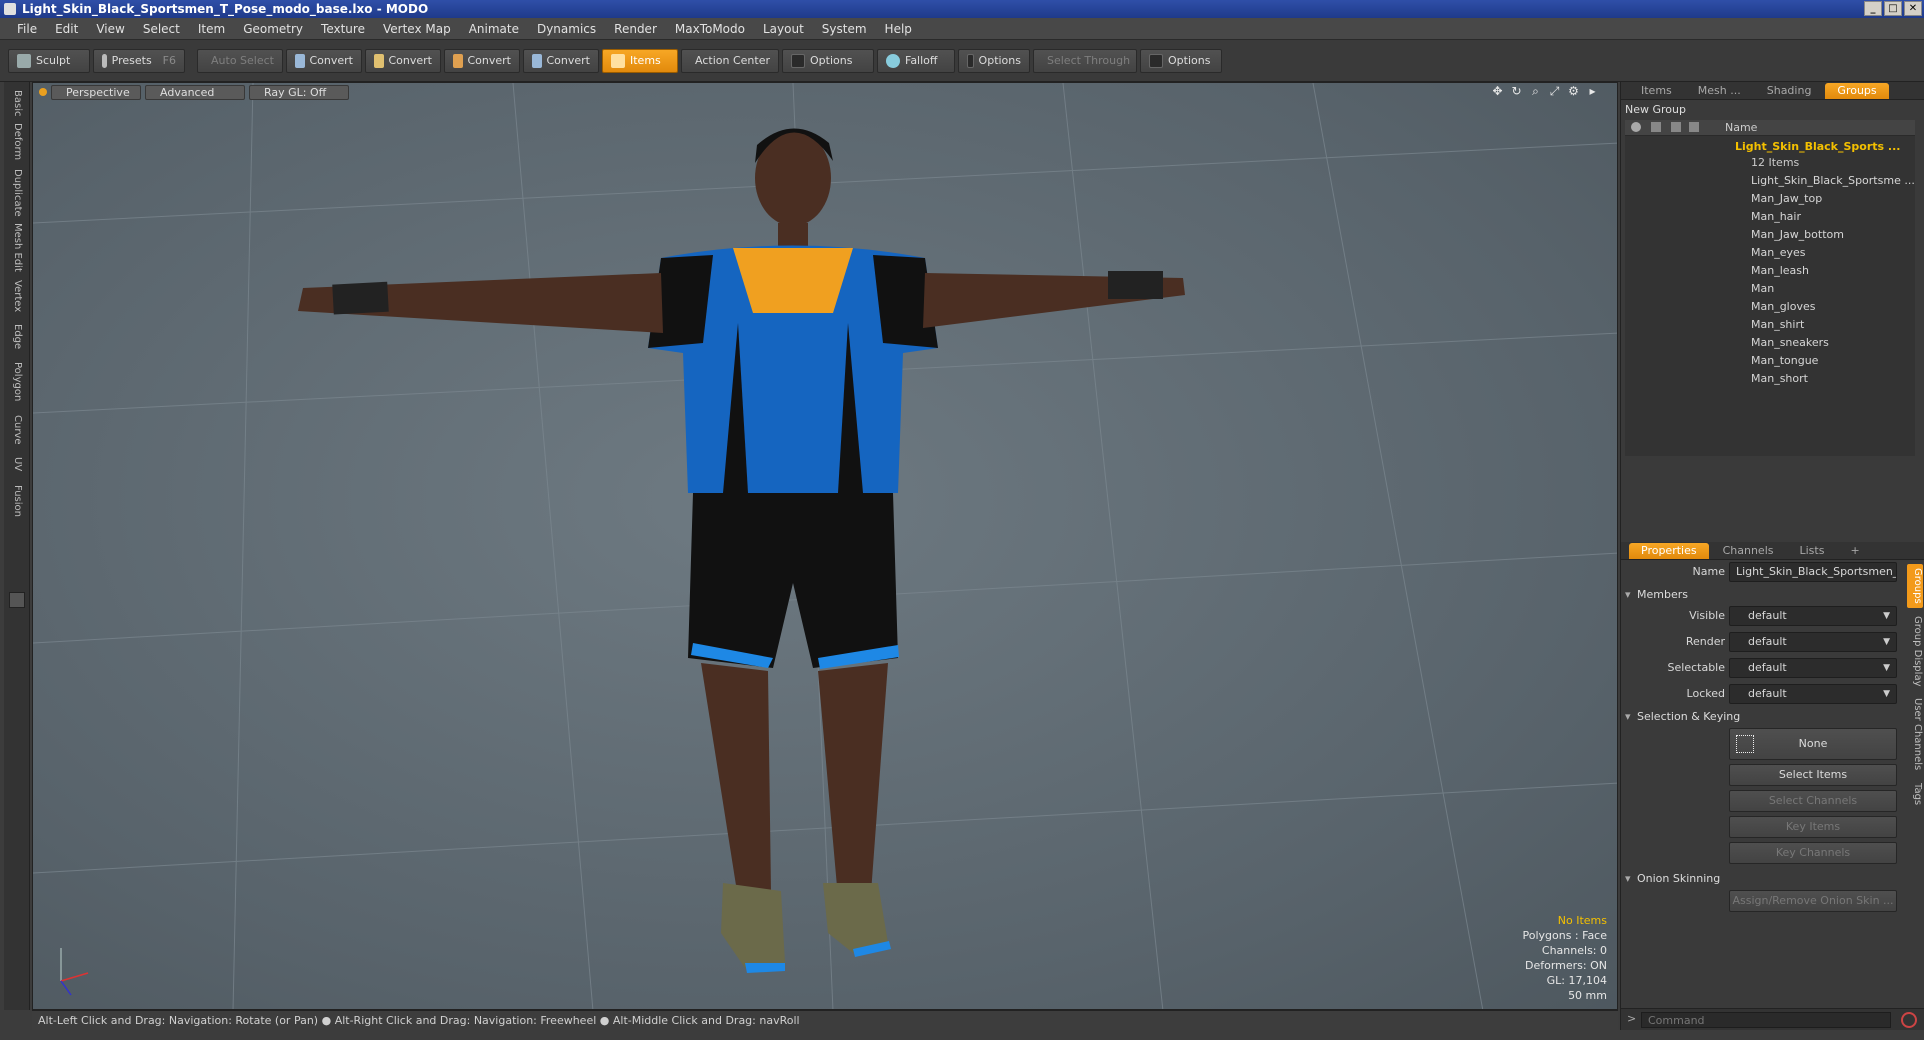 The image size is (1924, 1040). I want to click on menu-render: Render, so click(635, 29).